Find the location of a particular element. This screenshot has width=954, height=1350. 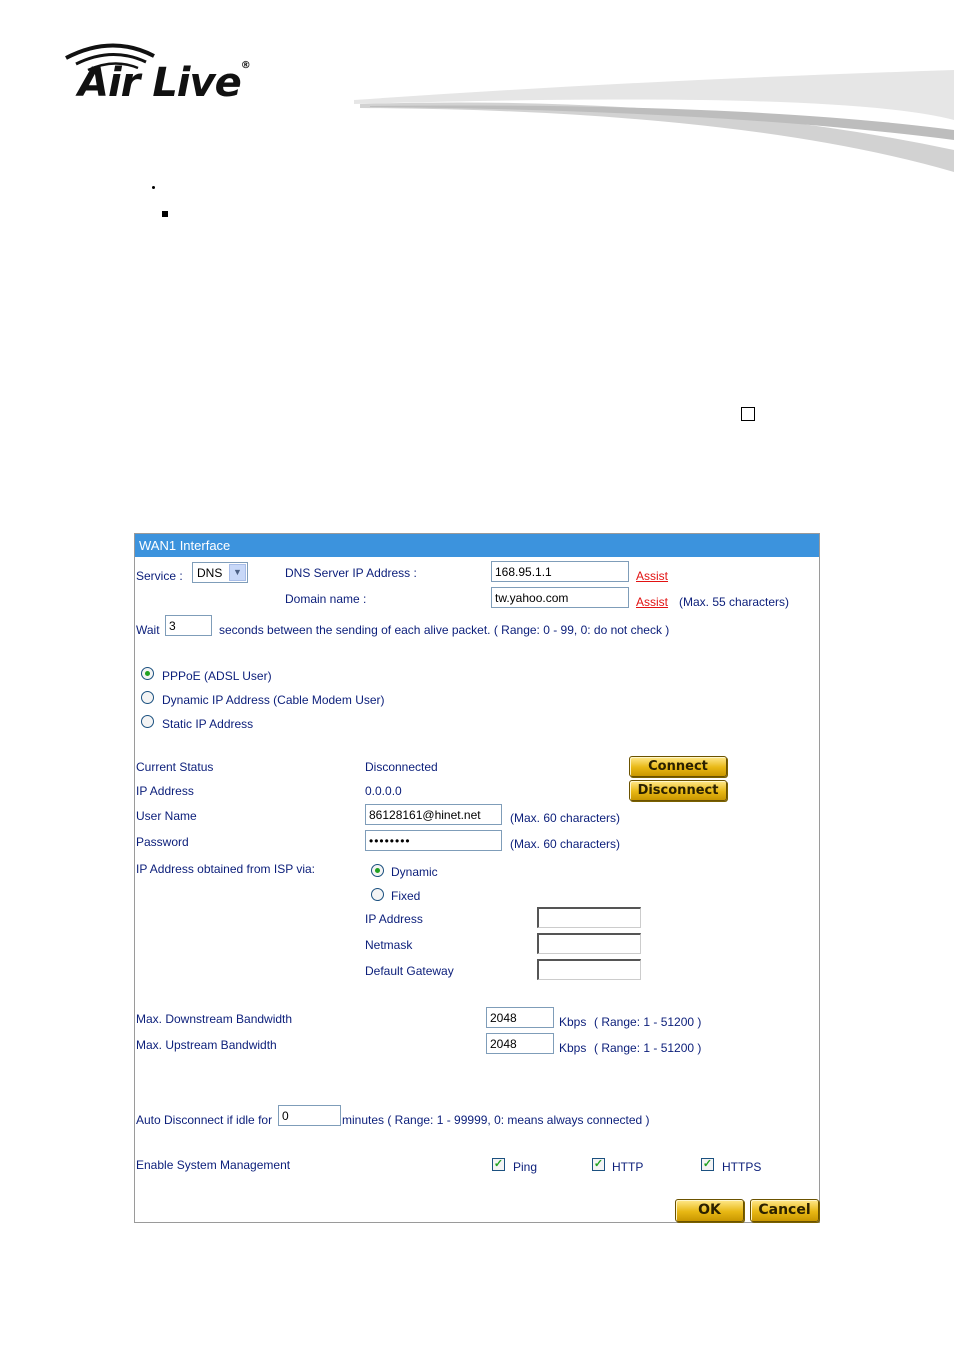

static-ip-label: Static IP Address is located at coordinates (208, 724).